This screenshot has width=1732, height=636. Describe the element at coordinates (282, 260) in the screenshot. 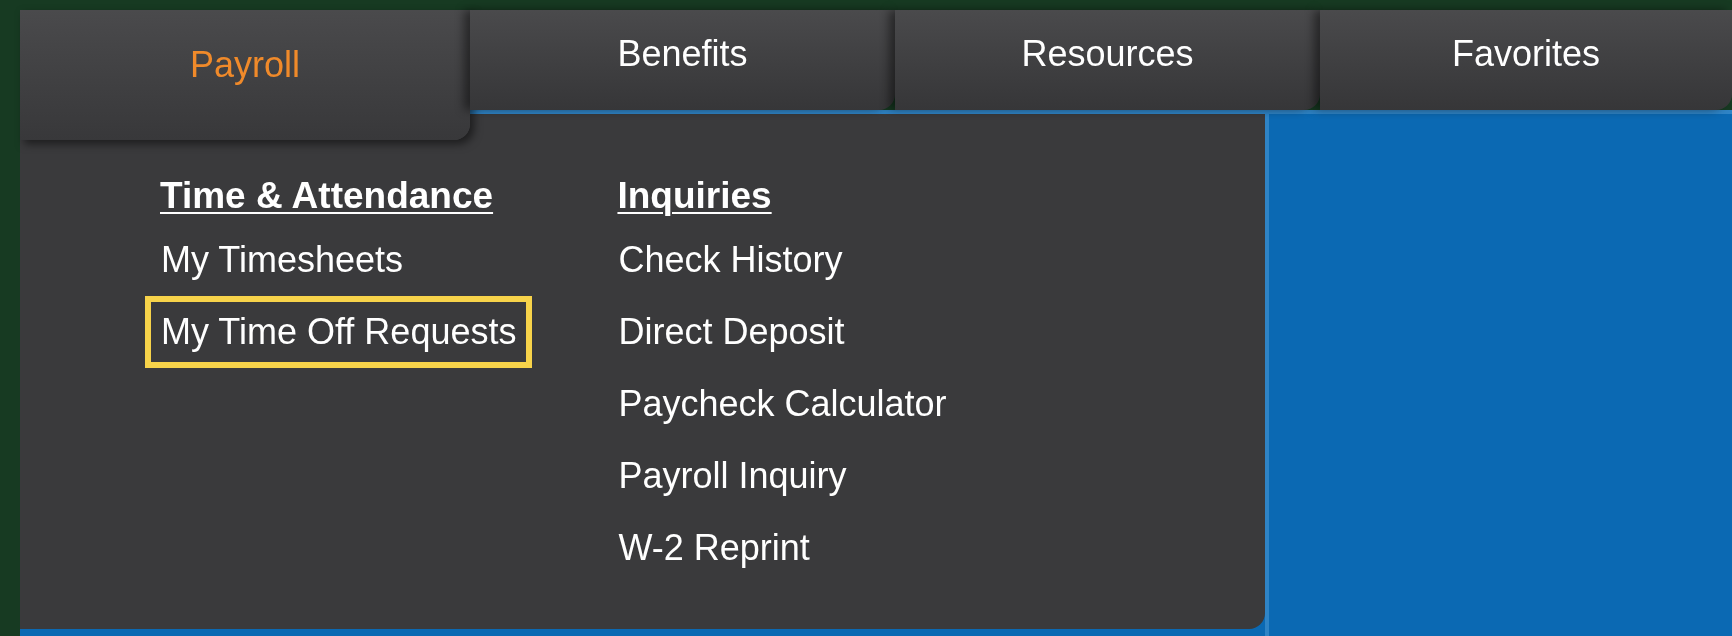

I see `menu-link: My Timesheets` at that location.